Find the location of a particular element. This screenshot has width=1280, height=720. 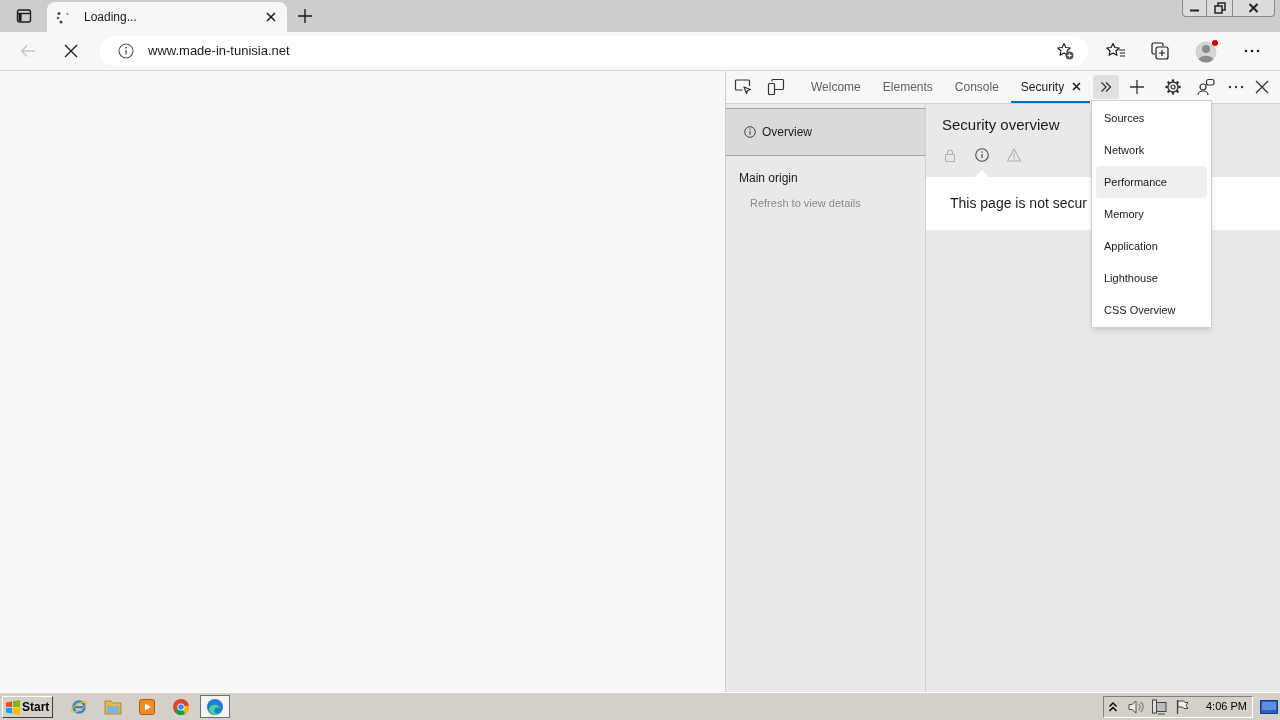

more-tabs-button is located at coordinates (1106, 87).